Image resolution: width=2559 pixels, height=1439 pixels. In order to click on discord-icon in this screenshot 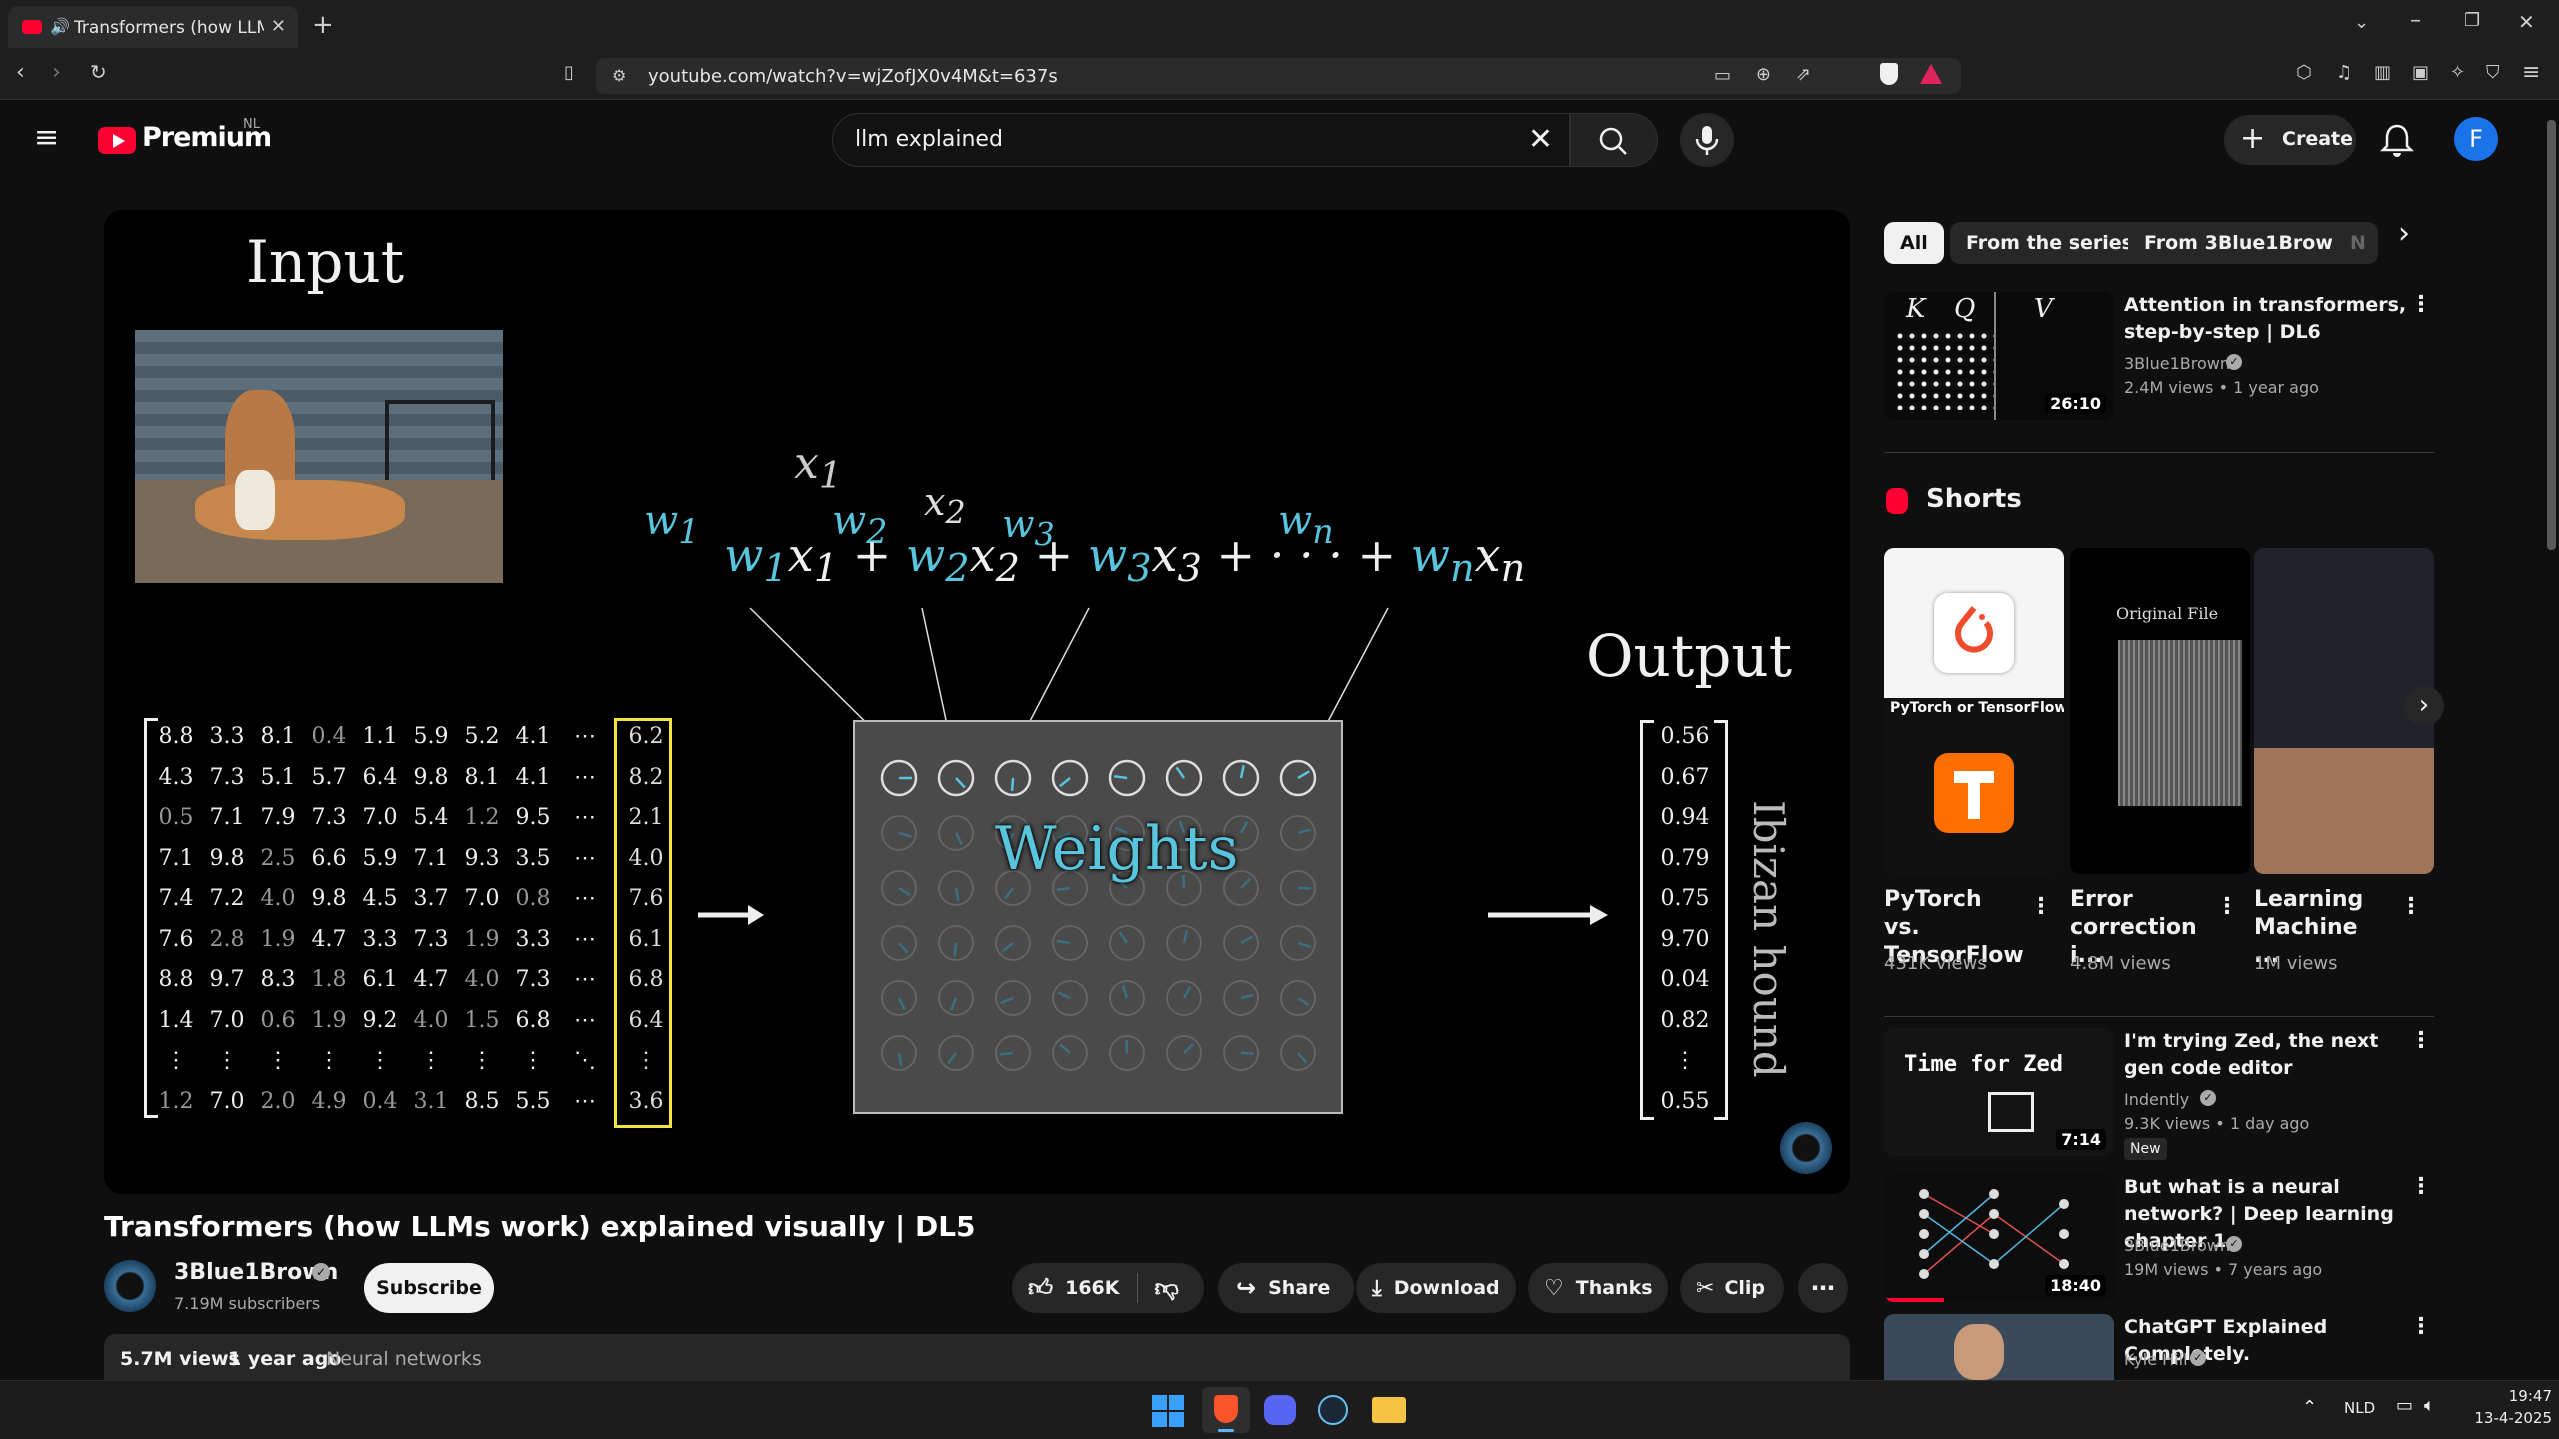, I will do `click(1280, 1410)`.